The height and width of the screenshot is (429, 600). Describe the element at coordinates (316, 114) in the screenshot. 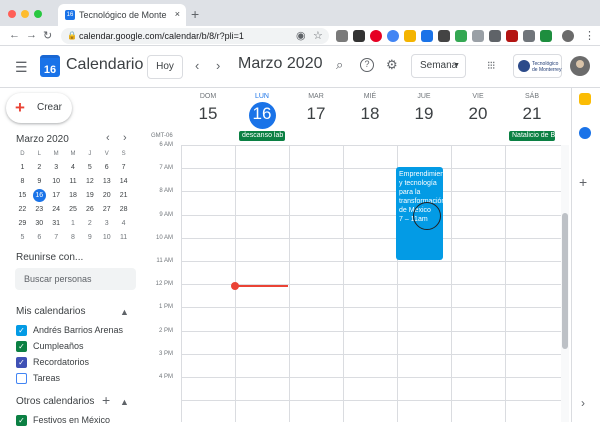

I see `day-number: 17` at that location.